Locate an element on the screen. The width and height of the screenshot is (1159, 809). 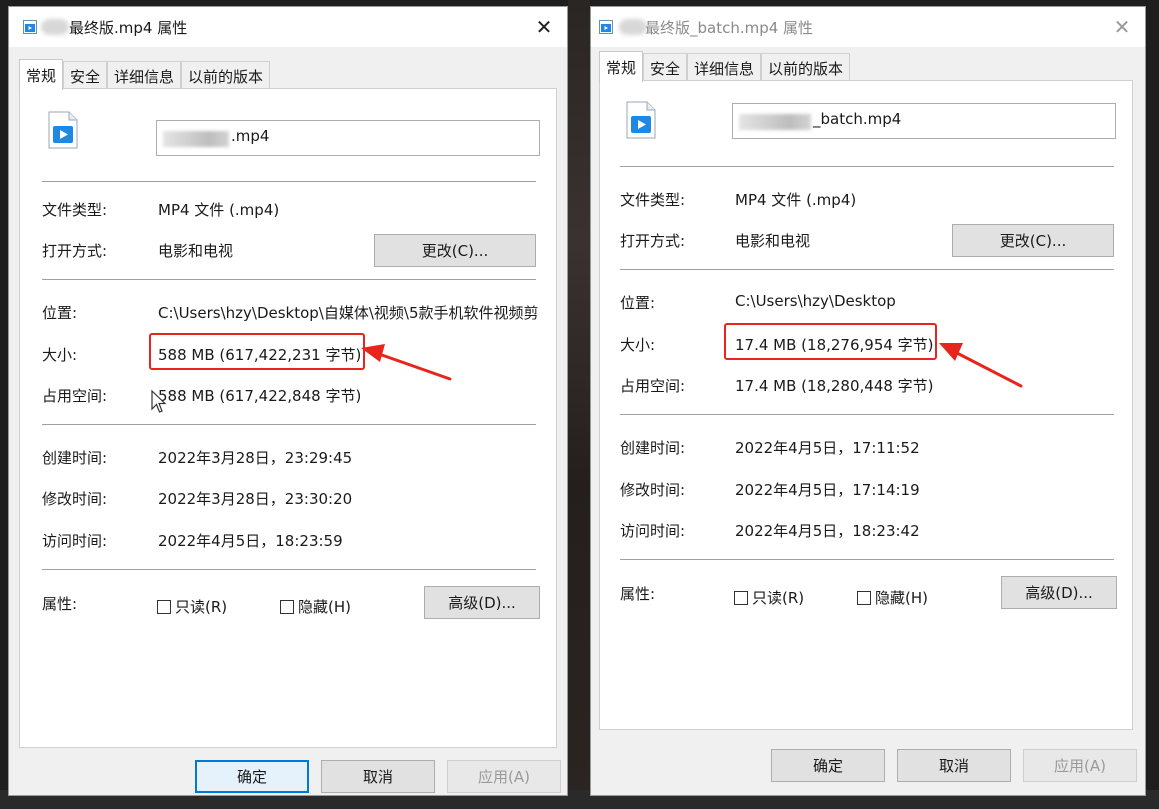
size-on-disk-value: 17.4 MB (18,280,448 字节) is located at coordinates (834, 386).